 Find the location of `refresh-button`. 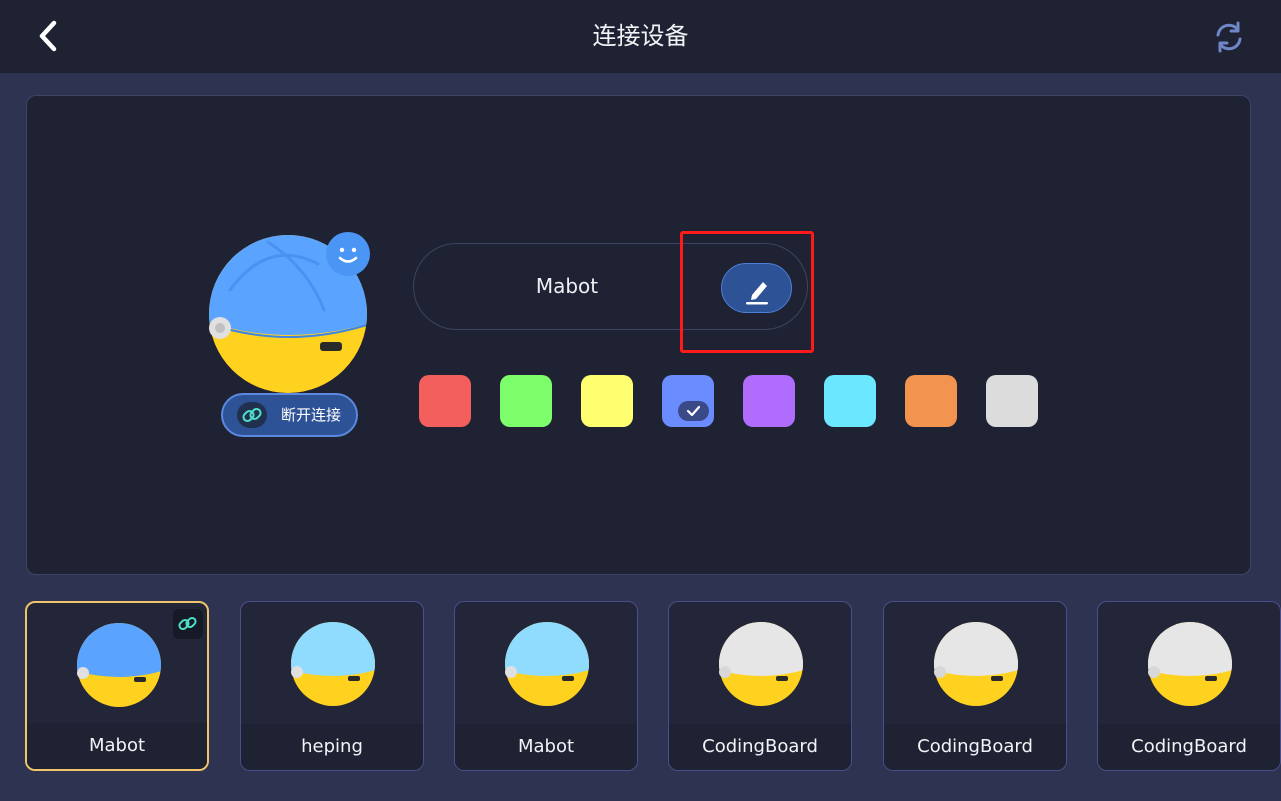

refresh-button is located at coordinates (1229, 37).